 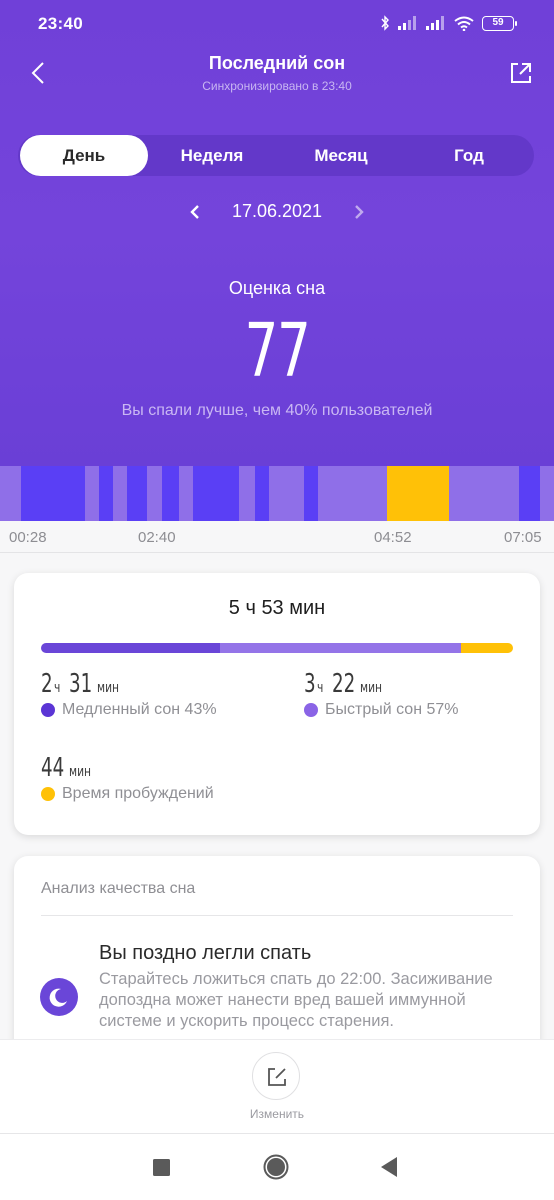 What do you see at coordinates (80, 772) in the screenshot?
I see `awake-m-unit: мин` at bounding box center [80, 772].